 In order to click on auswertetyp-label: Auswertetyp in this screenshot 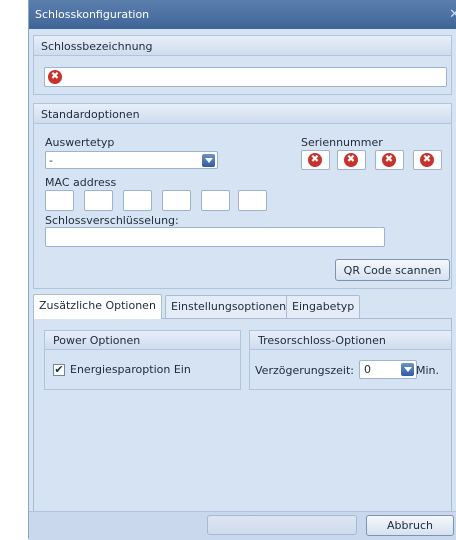, I will do `click(80, 142)`.